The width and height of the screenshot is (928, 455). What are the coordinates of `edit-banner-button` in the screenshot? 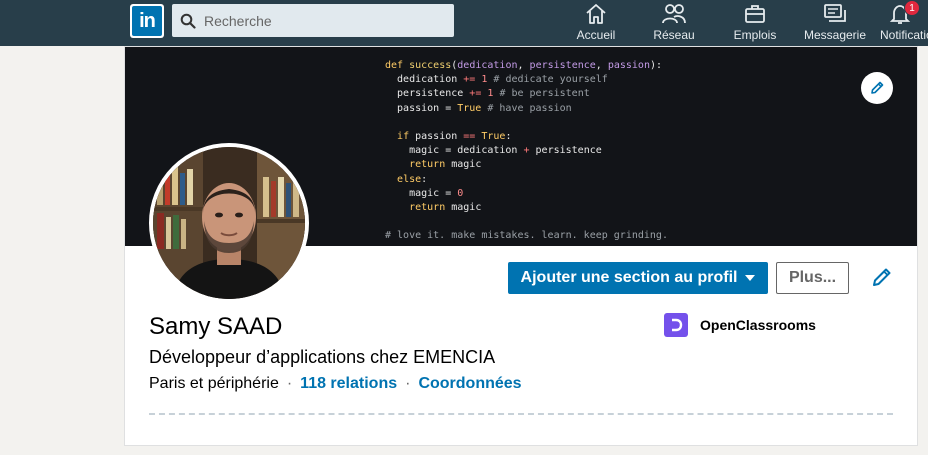 It's located at (877, 88).